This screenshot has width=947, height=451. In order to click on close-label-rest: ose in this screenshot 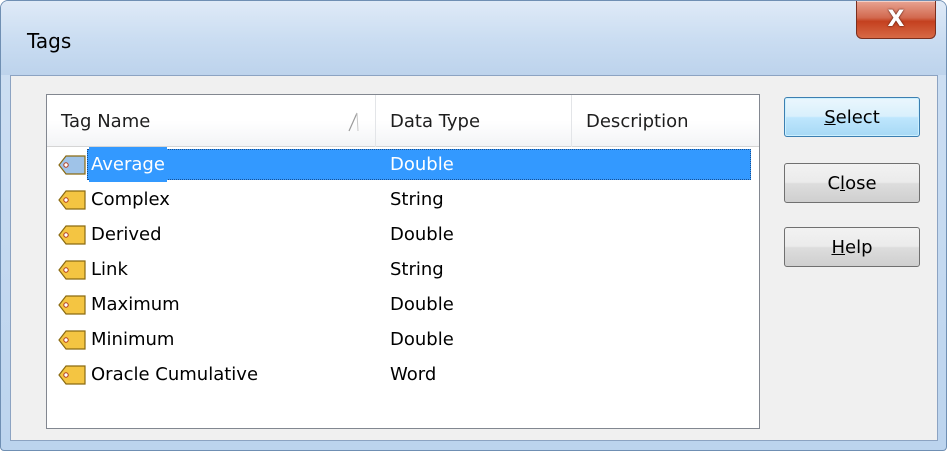, I will do `click(861, 183)`.